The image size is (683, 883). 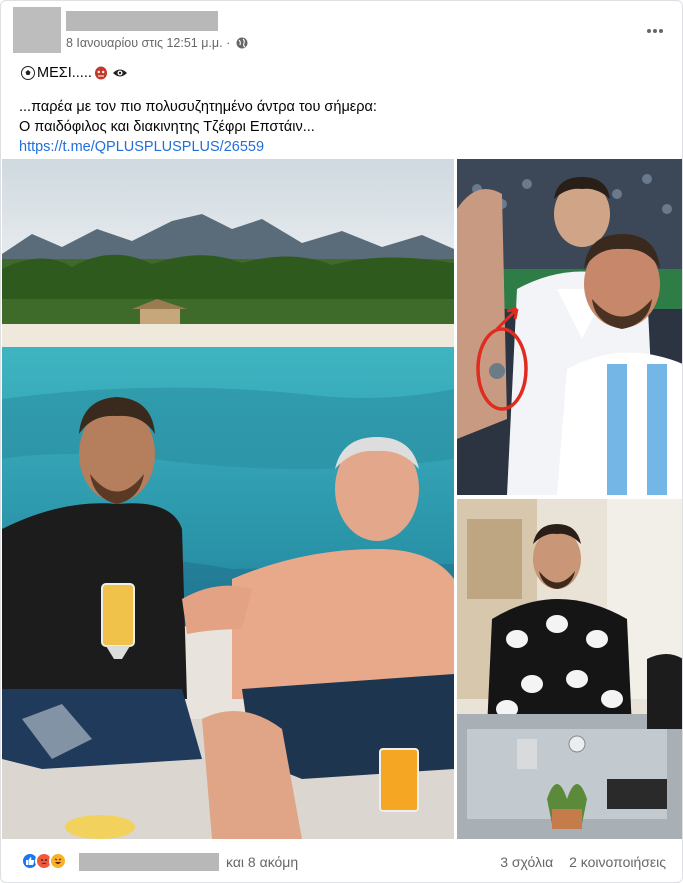 I want to click on eye-icon, so click(x=119, y=73).